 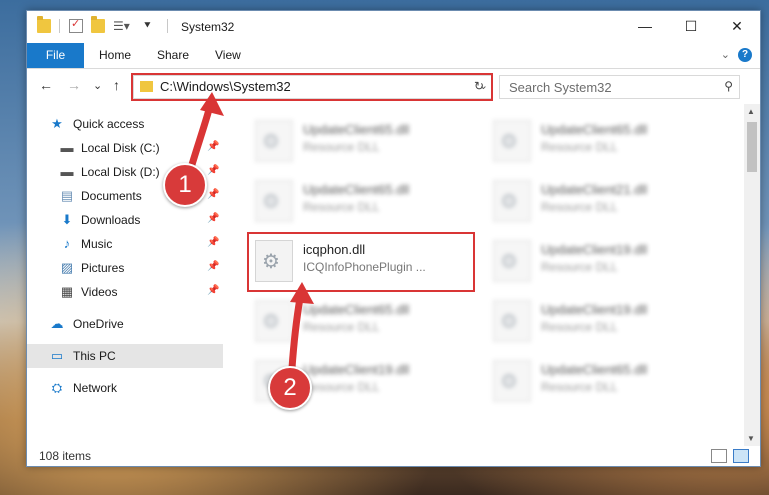 I want to click on tab-home: Home, so click(x=115, y=55).